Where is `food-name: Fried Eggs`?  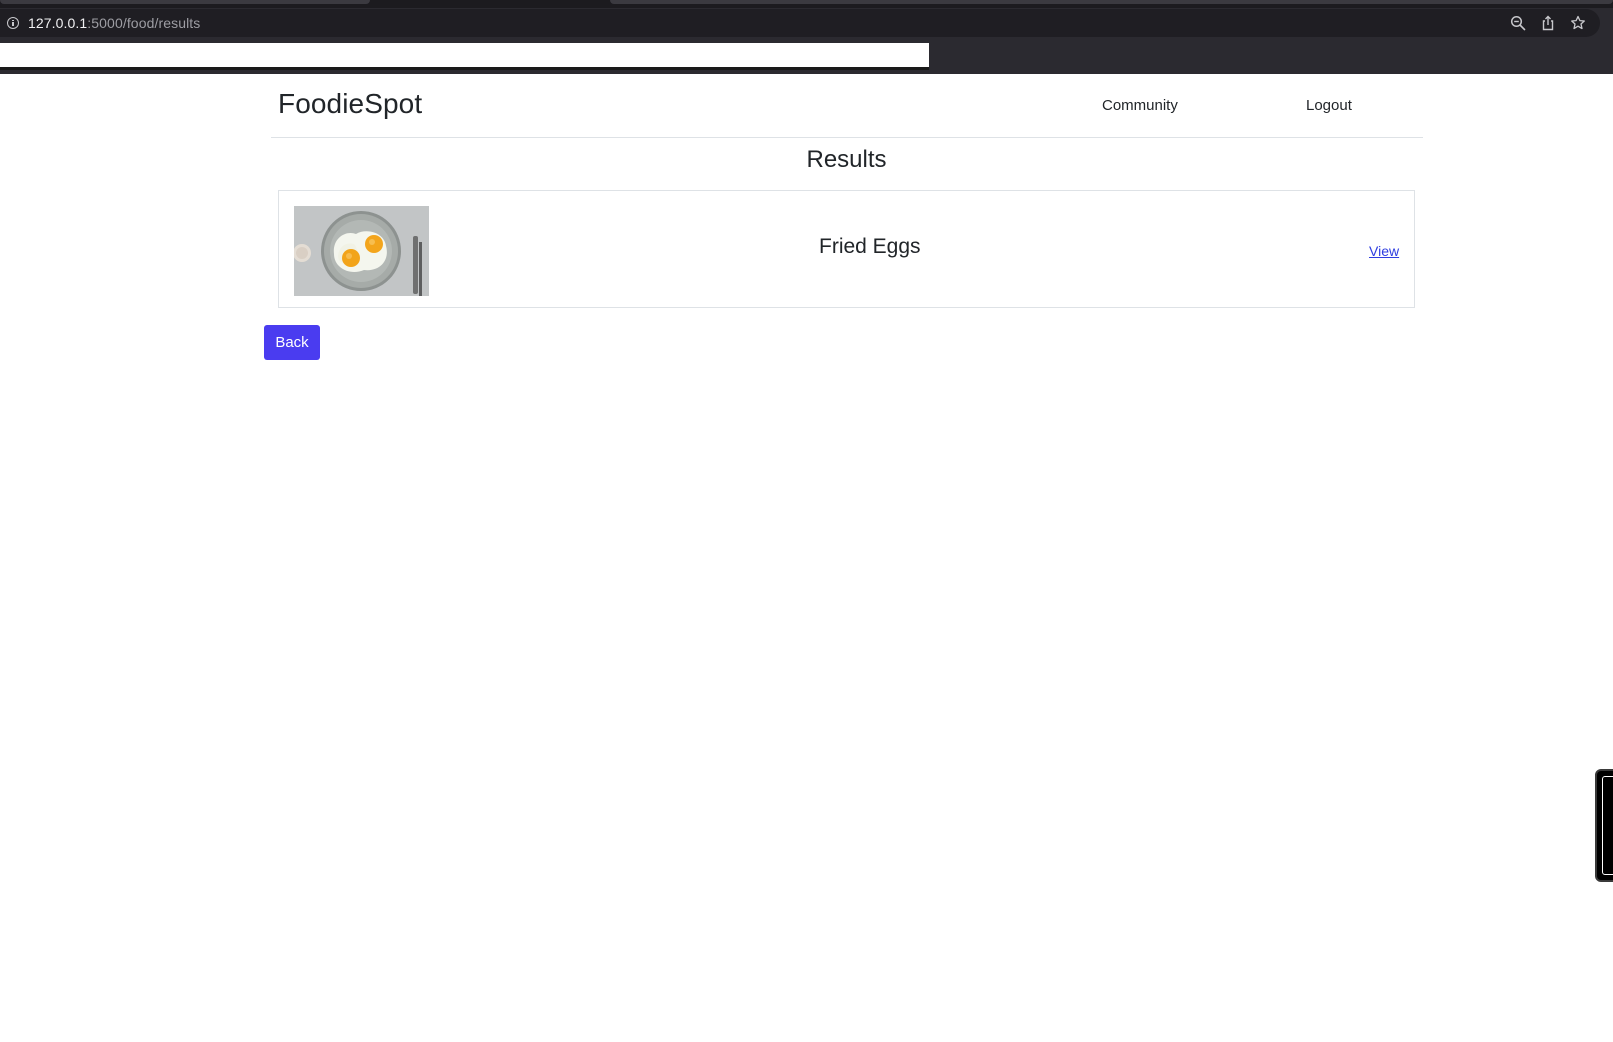 food-name: Fried Eggs is located at coordinates (870, 246).